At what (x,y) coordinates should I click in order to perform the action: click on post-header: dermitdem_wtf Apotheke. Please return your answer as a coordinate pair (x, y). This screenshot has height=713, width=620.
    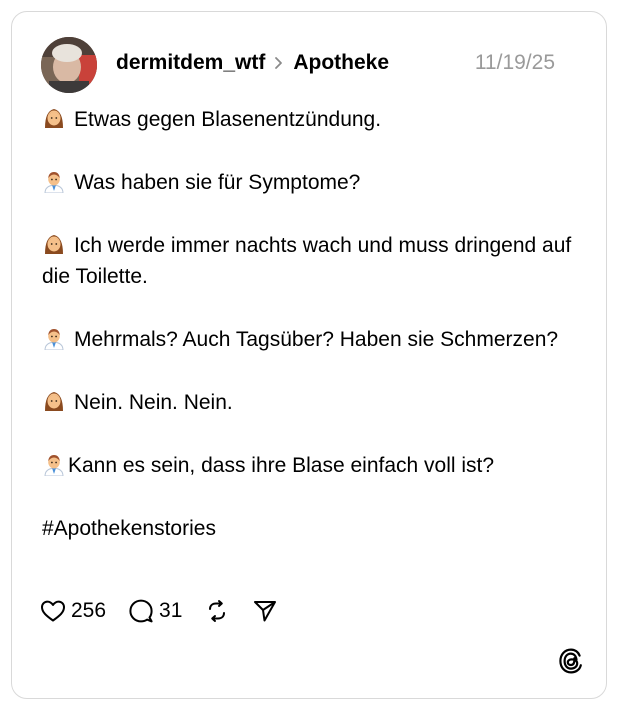
    Looking at the image, I should click on (252, 63).